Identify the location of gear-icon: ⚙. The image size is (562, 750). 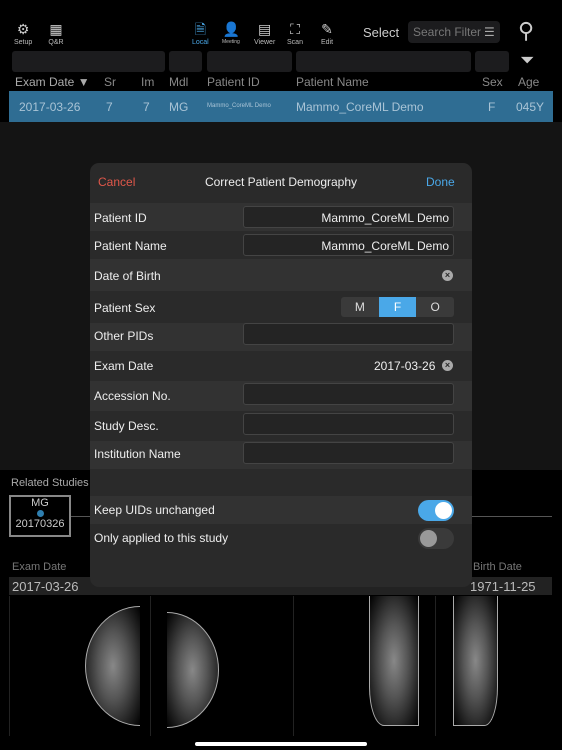
(23, 29).